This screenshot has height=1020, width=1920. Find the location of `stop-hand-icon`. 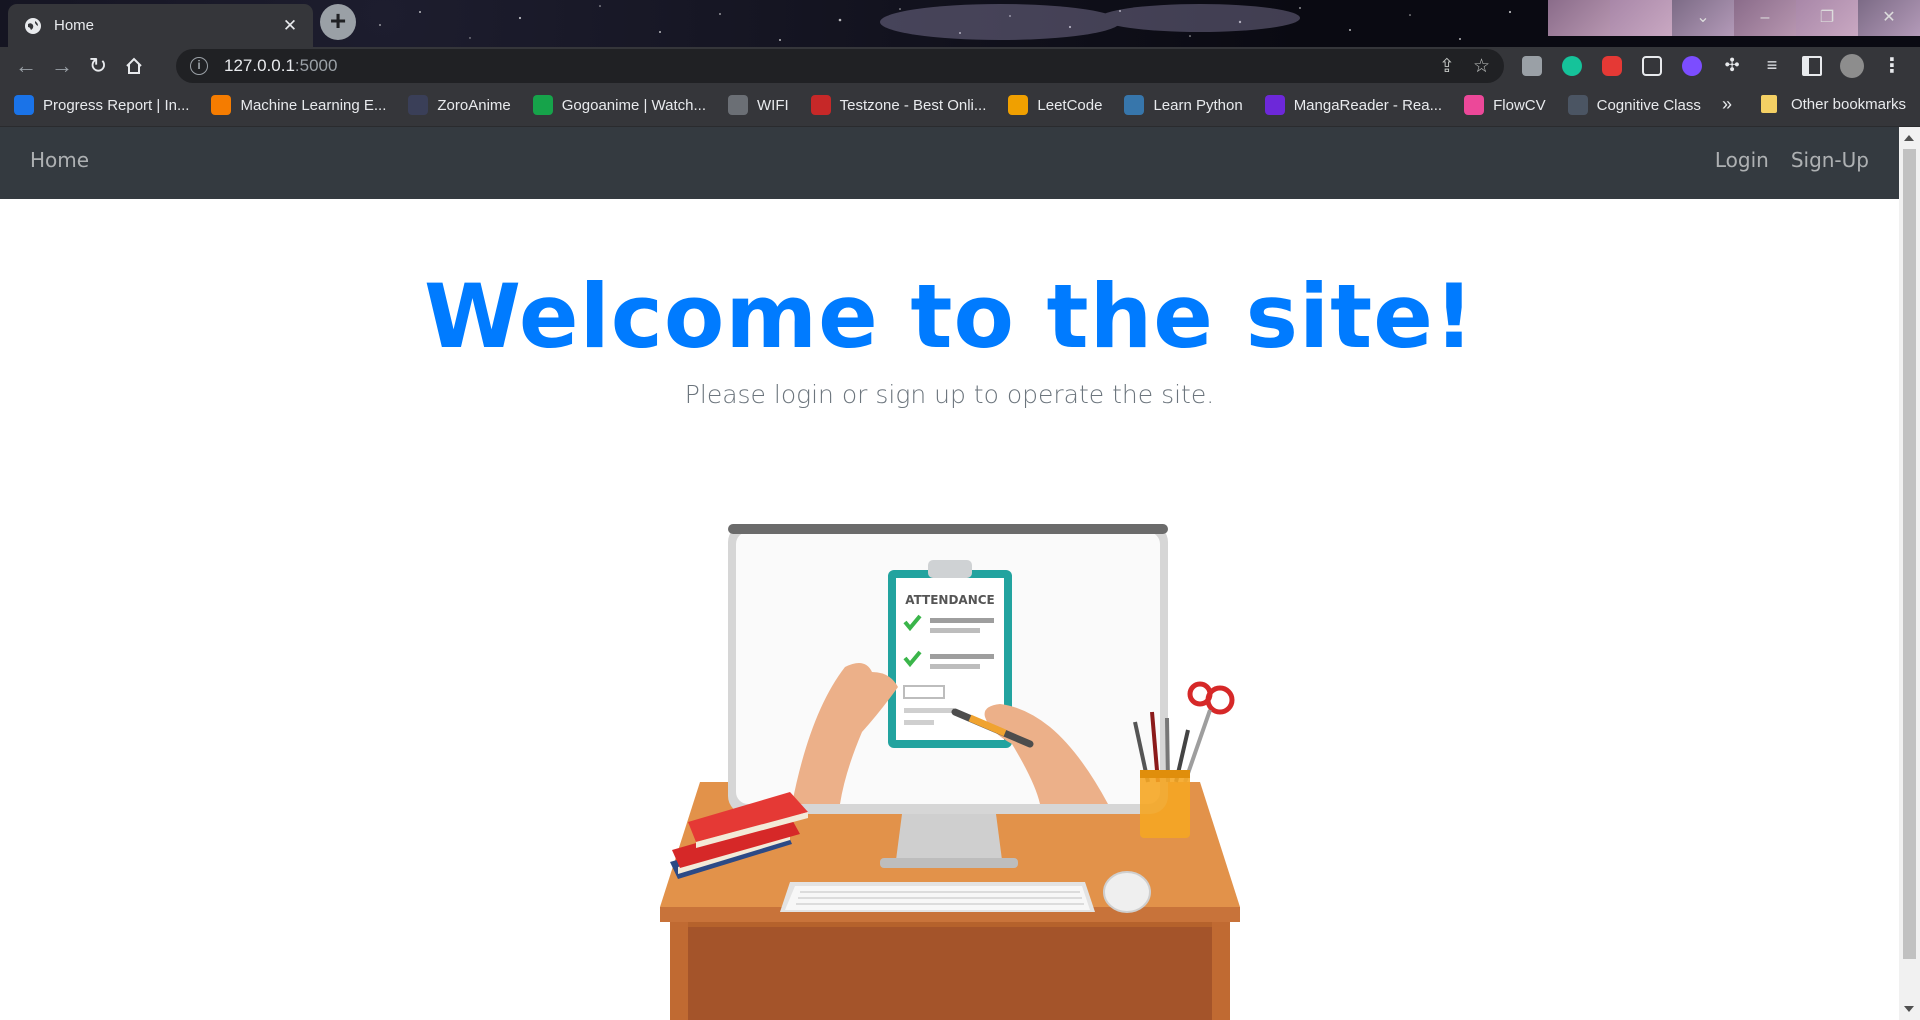

stop-hand-icon is located at coordinates (1612, 66).